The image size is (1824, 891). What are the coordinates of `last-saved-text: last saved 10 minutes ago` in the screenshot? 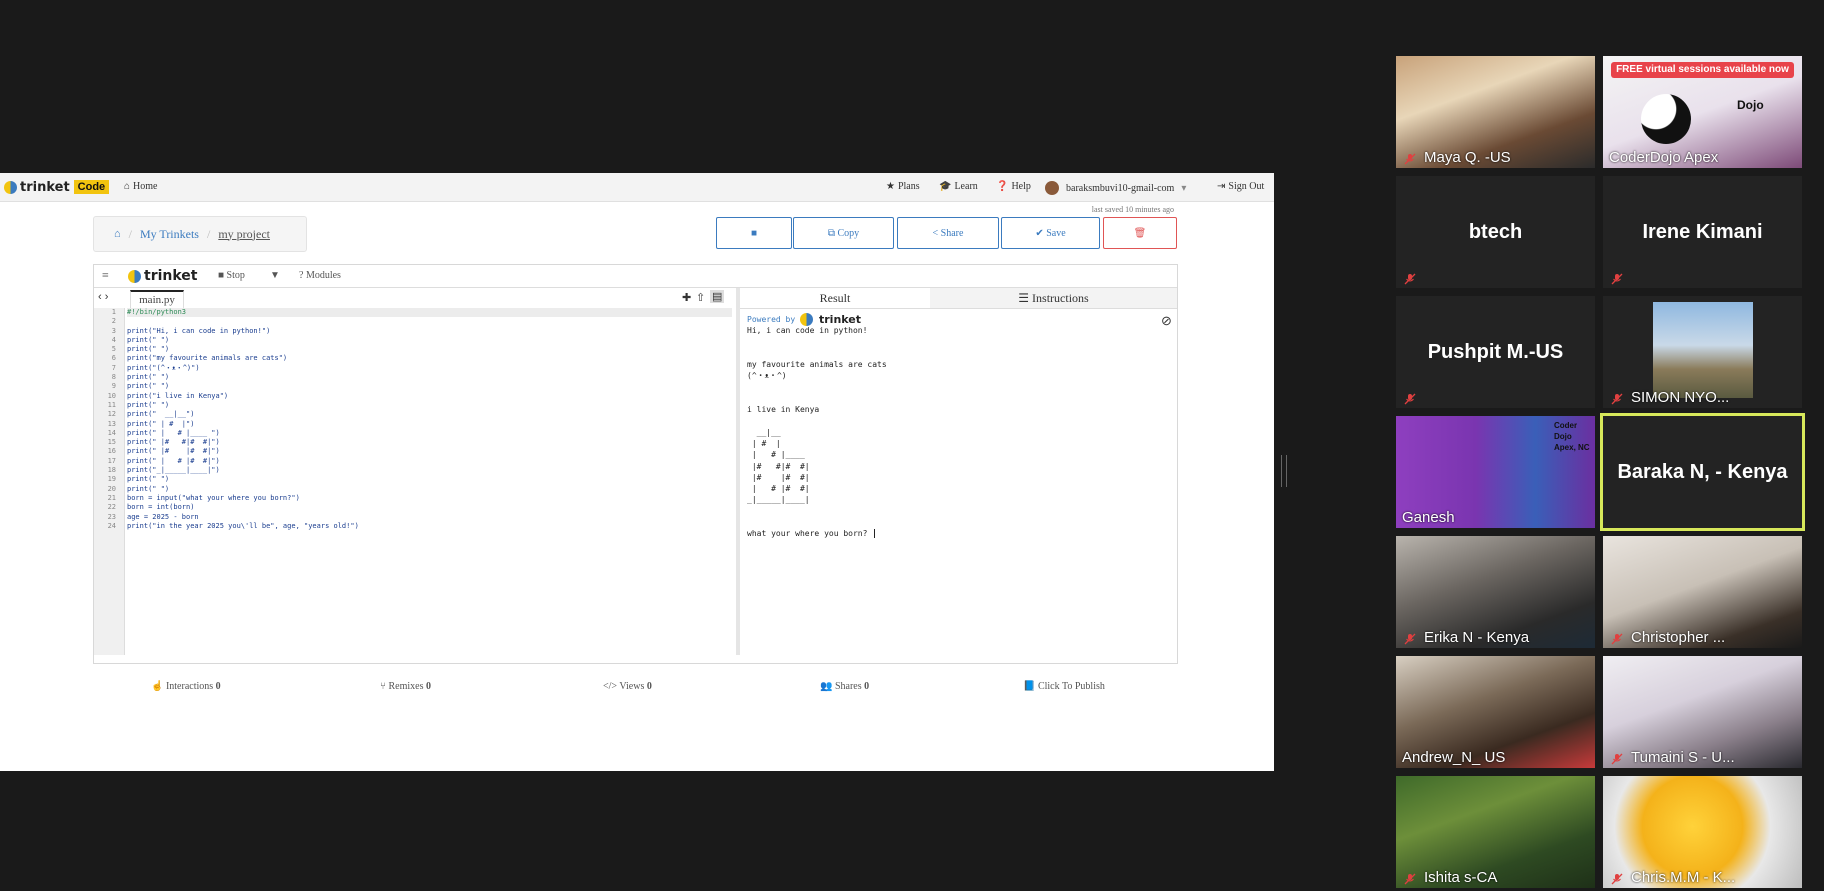 It's located at (1132, 209).